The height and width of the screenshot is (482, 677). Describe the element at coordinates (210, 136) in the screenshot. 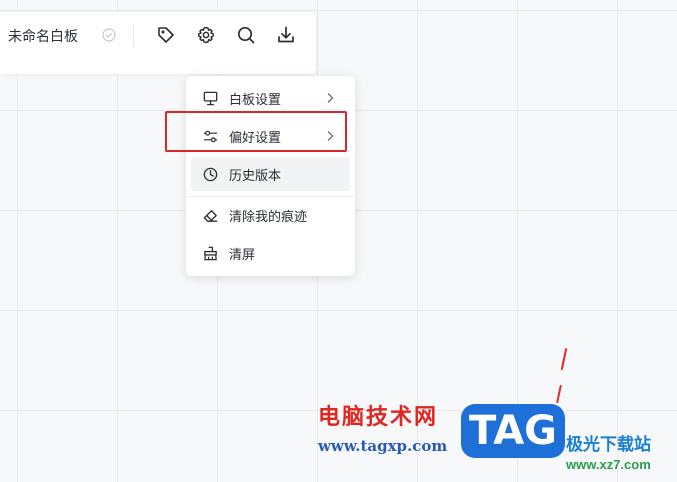

I see `sliders-icon` at that location.